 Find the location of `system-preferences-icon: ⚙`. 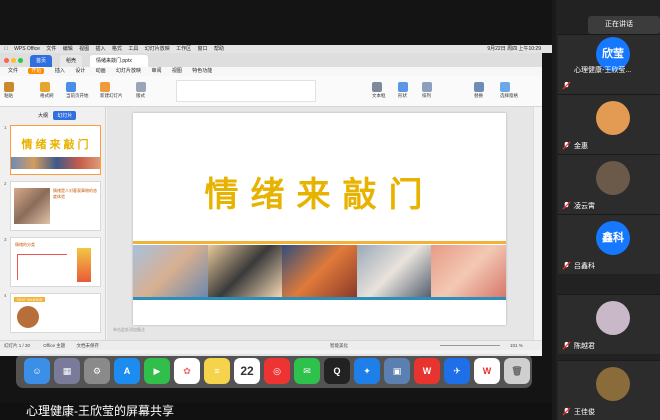

system-preferences-icon: ⚙ is located at coordinates (97, 371).